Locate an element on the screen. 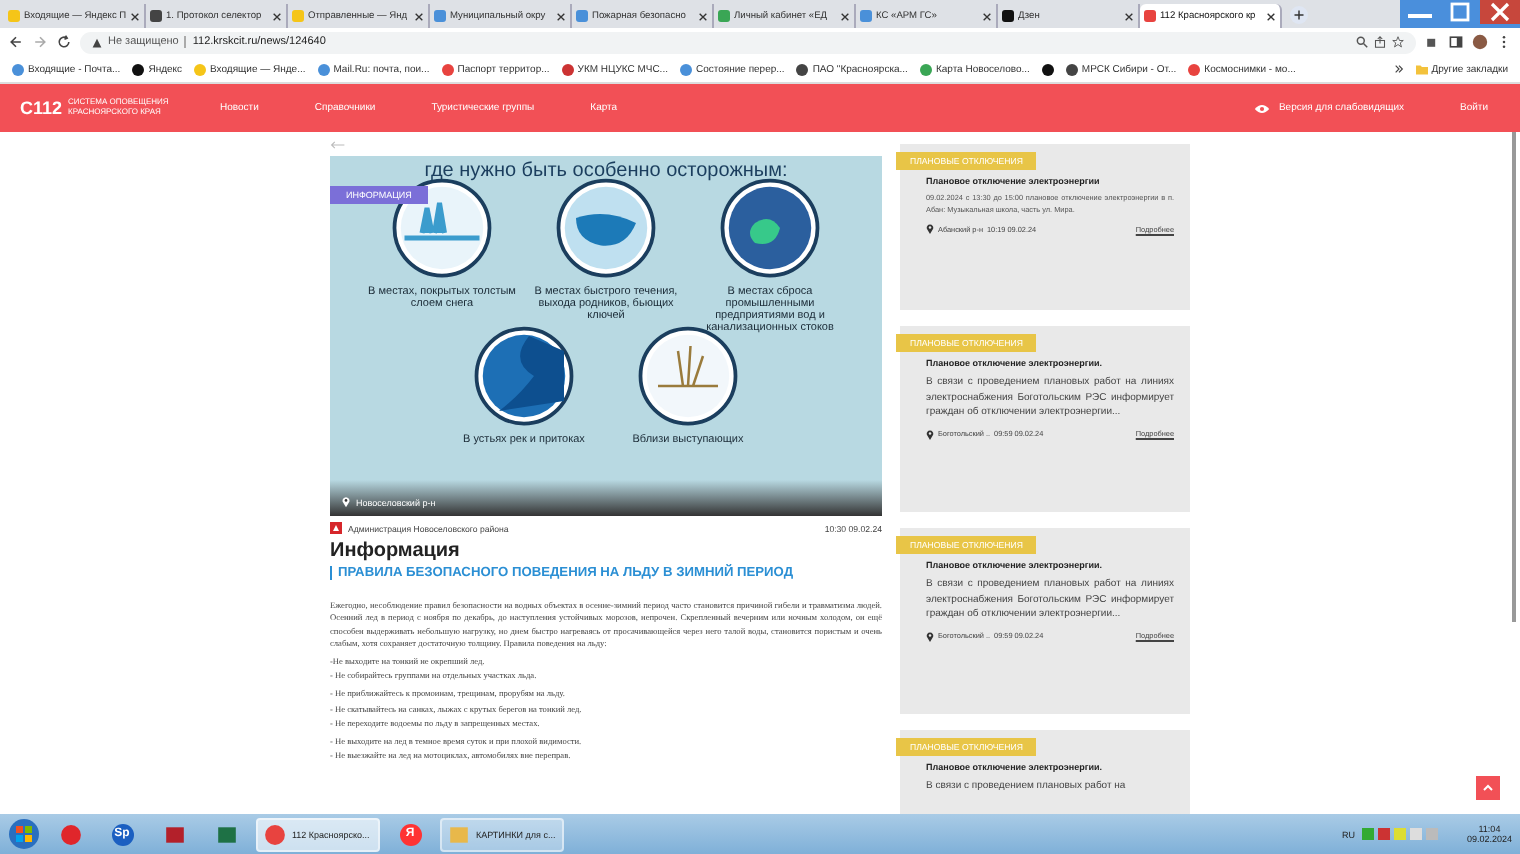 The height and width of the screenshot is (854, 1520). new-tab-icon is located at coordinates (1299, 15).